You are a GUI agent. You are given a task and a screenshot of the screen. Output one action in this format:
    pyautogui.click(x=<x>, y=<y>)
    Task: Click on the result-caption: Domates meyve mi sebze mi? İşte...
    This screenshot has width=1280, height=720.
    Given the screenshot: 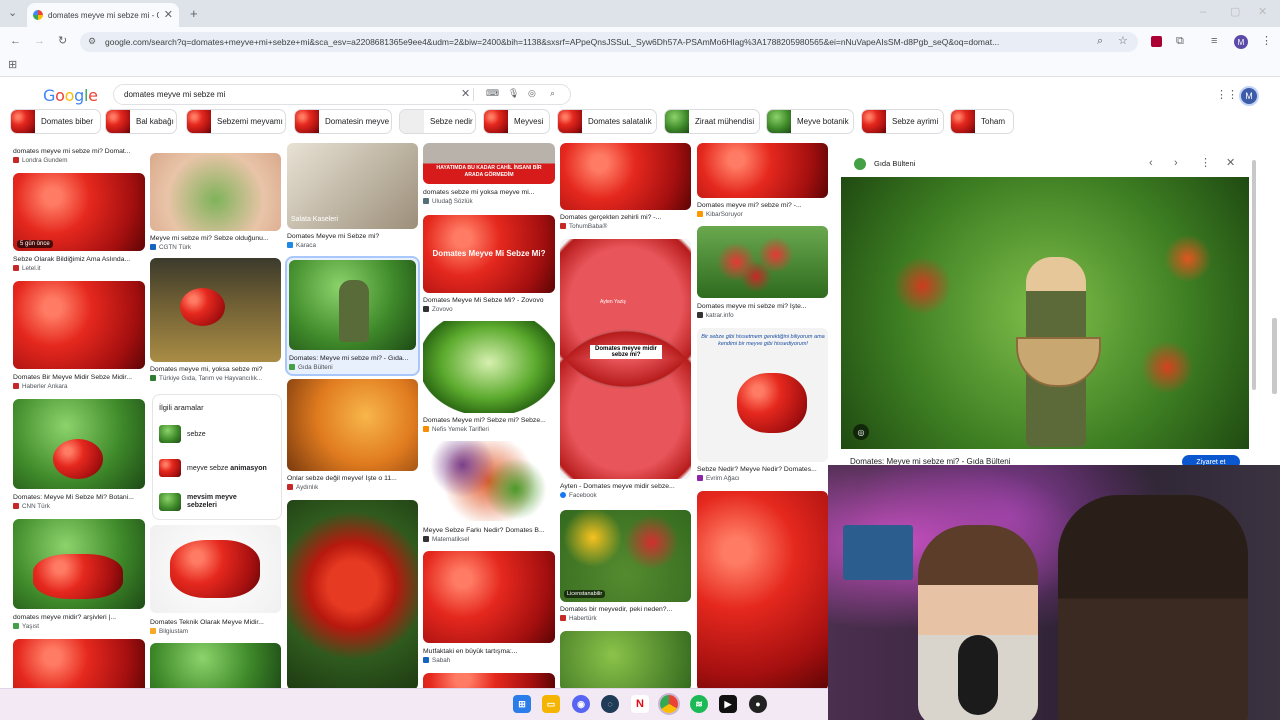 What is the action you would take?
    pyautogui.click(x=762, y=306)
    